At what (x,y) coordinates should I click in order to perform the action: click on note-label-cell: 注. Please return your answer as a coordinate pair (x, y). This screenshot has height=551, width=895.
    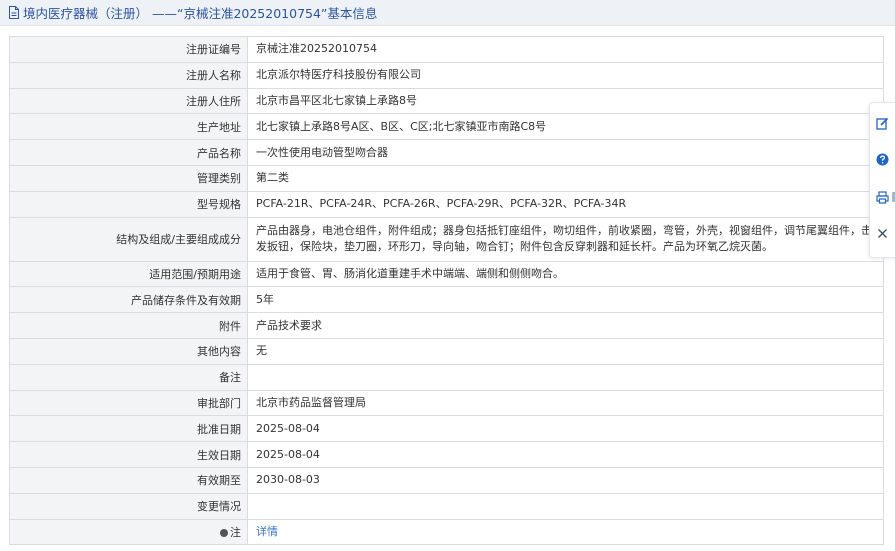
    Looking at the image, I should click on (128, 532).